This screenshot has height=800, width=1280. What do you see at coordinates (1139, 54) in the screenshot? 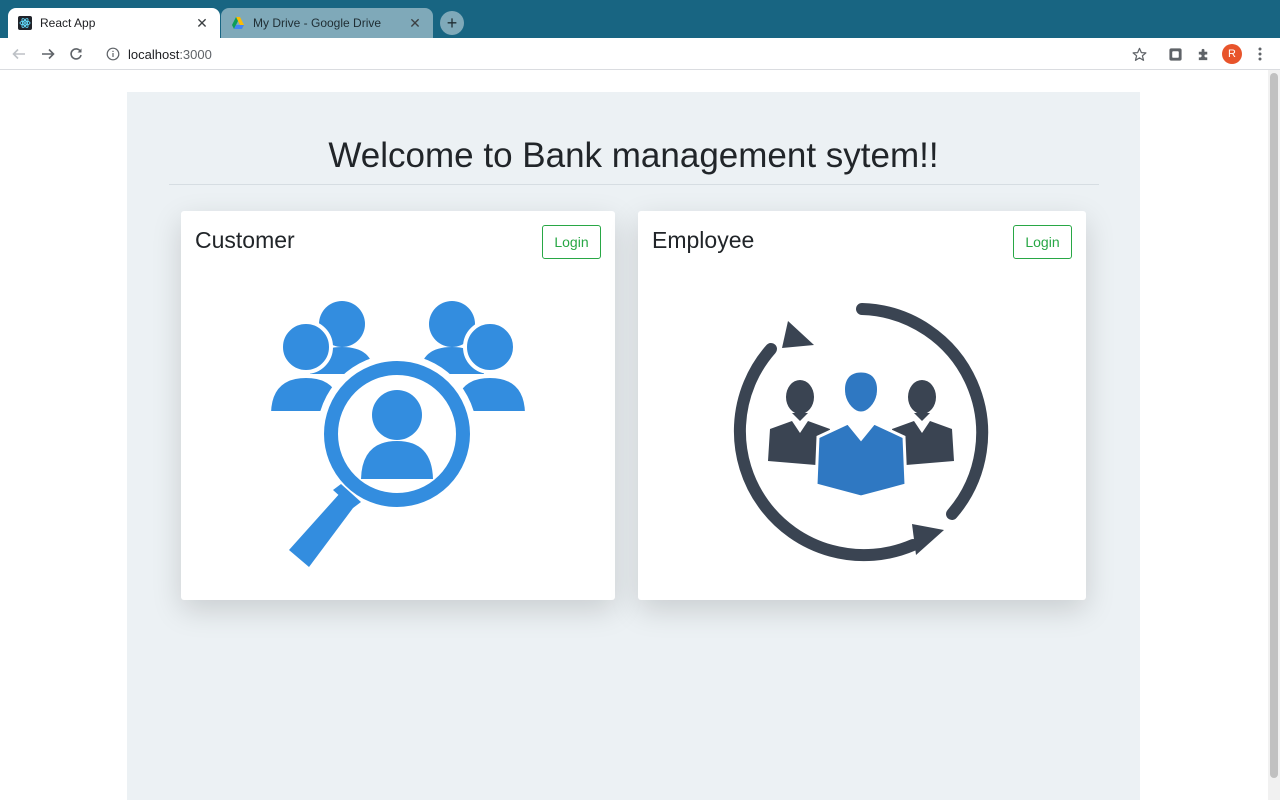
I see `bookmark-star-icon` at bounding box center [1139, 54].